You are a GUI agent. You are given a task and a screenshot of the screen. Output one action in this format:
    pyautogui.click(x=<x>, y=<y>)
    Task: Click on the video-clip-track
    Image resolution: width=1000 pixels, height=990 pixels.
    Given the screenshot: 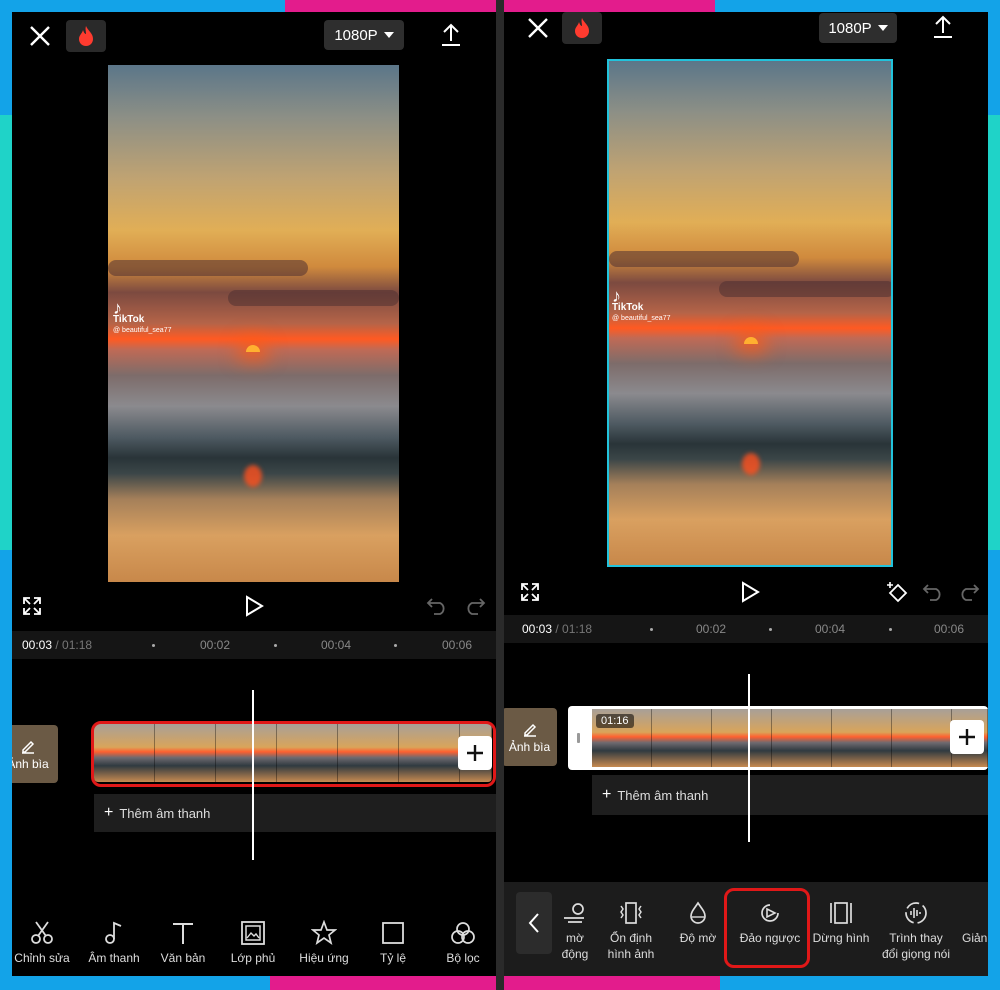 What is the action you would take?
    pyautogui.click(x=790, y=738)
    